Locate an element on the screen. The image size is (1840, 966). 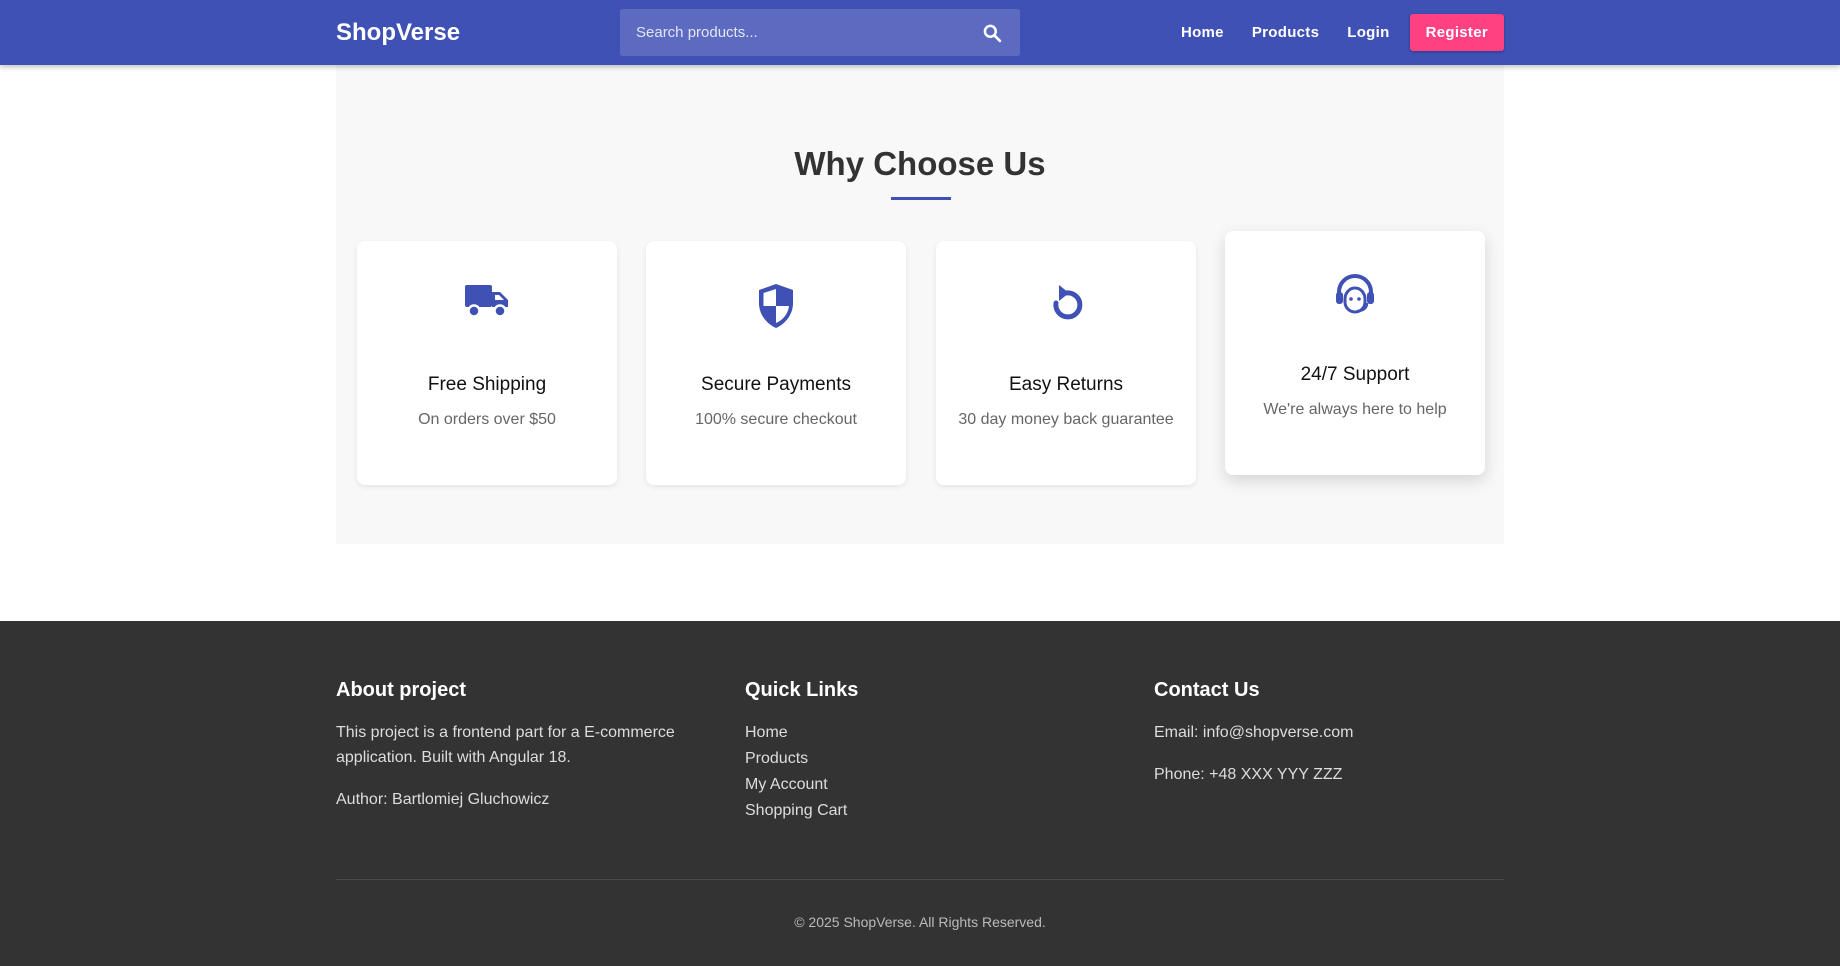
search-box is located at coordinates (820, 32).